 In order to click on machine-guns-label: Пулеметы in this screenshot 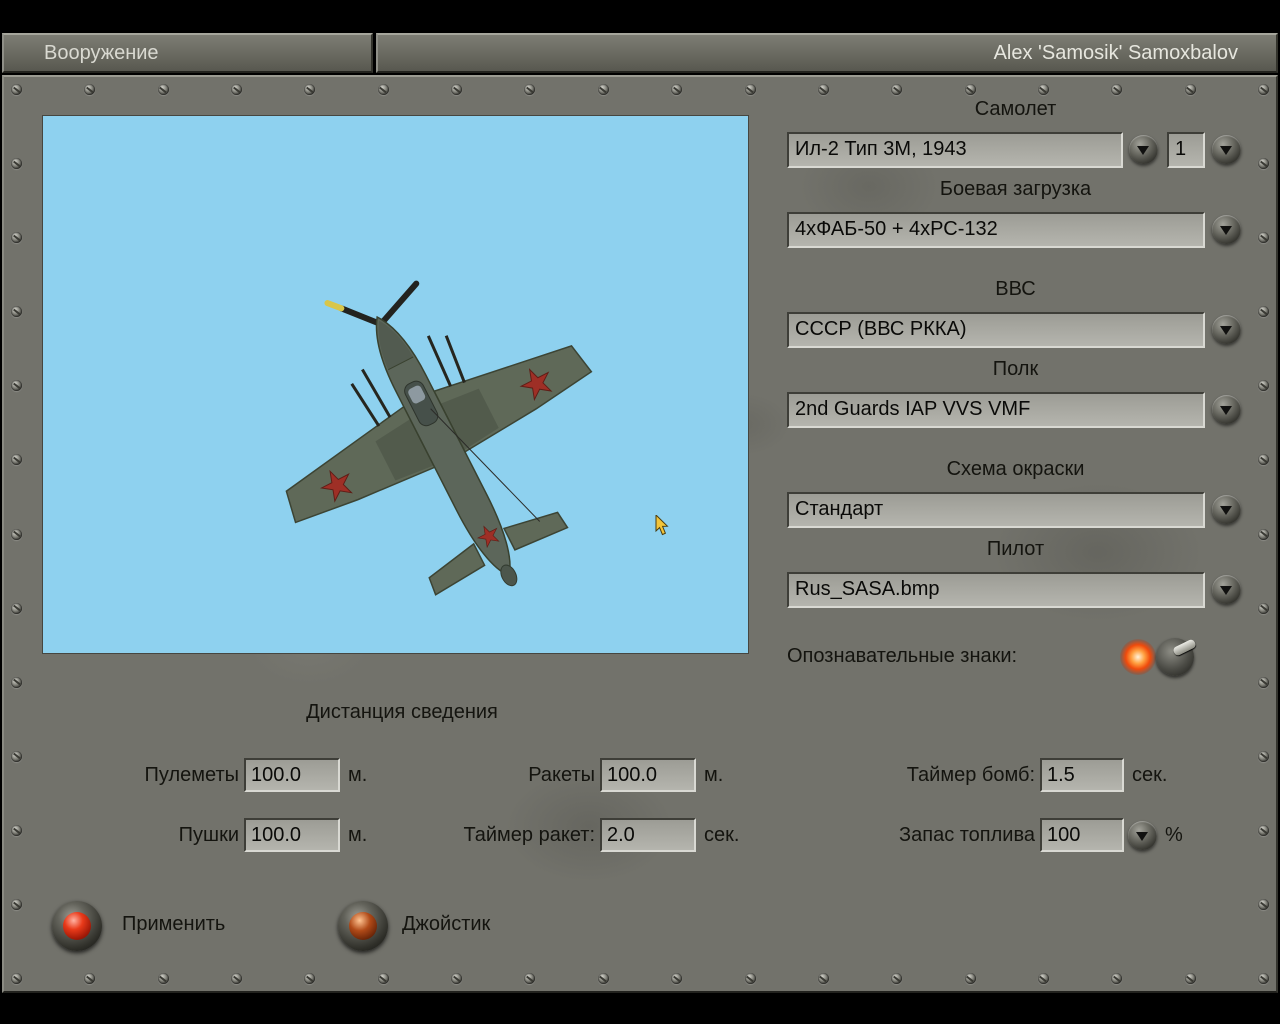, I will do `click(191, 774)`.